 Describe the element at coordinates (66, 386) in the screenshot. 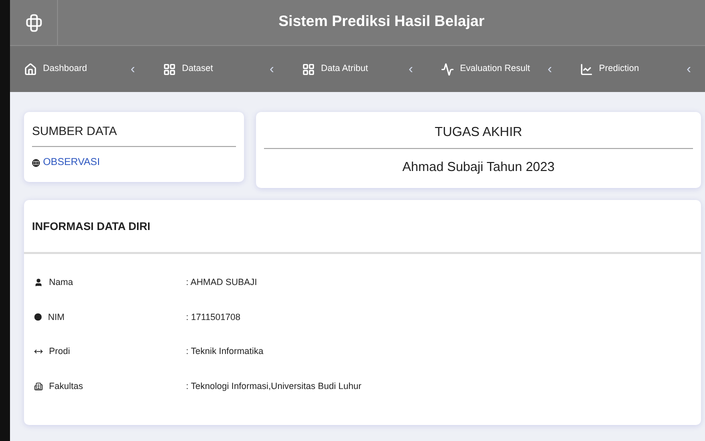

I see `field-label: Fakultas` at that location.